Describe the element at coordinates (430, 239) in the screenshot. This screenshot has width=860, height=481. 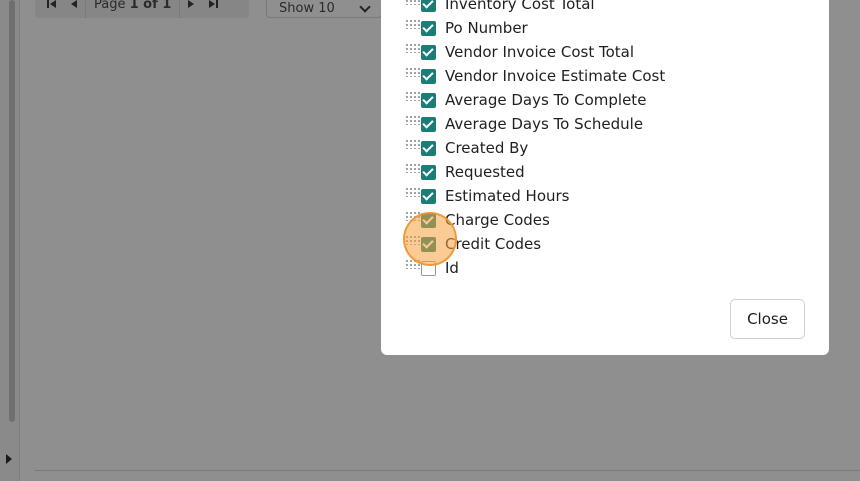
I see `click-highlight` at that location.